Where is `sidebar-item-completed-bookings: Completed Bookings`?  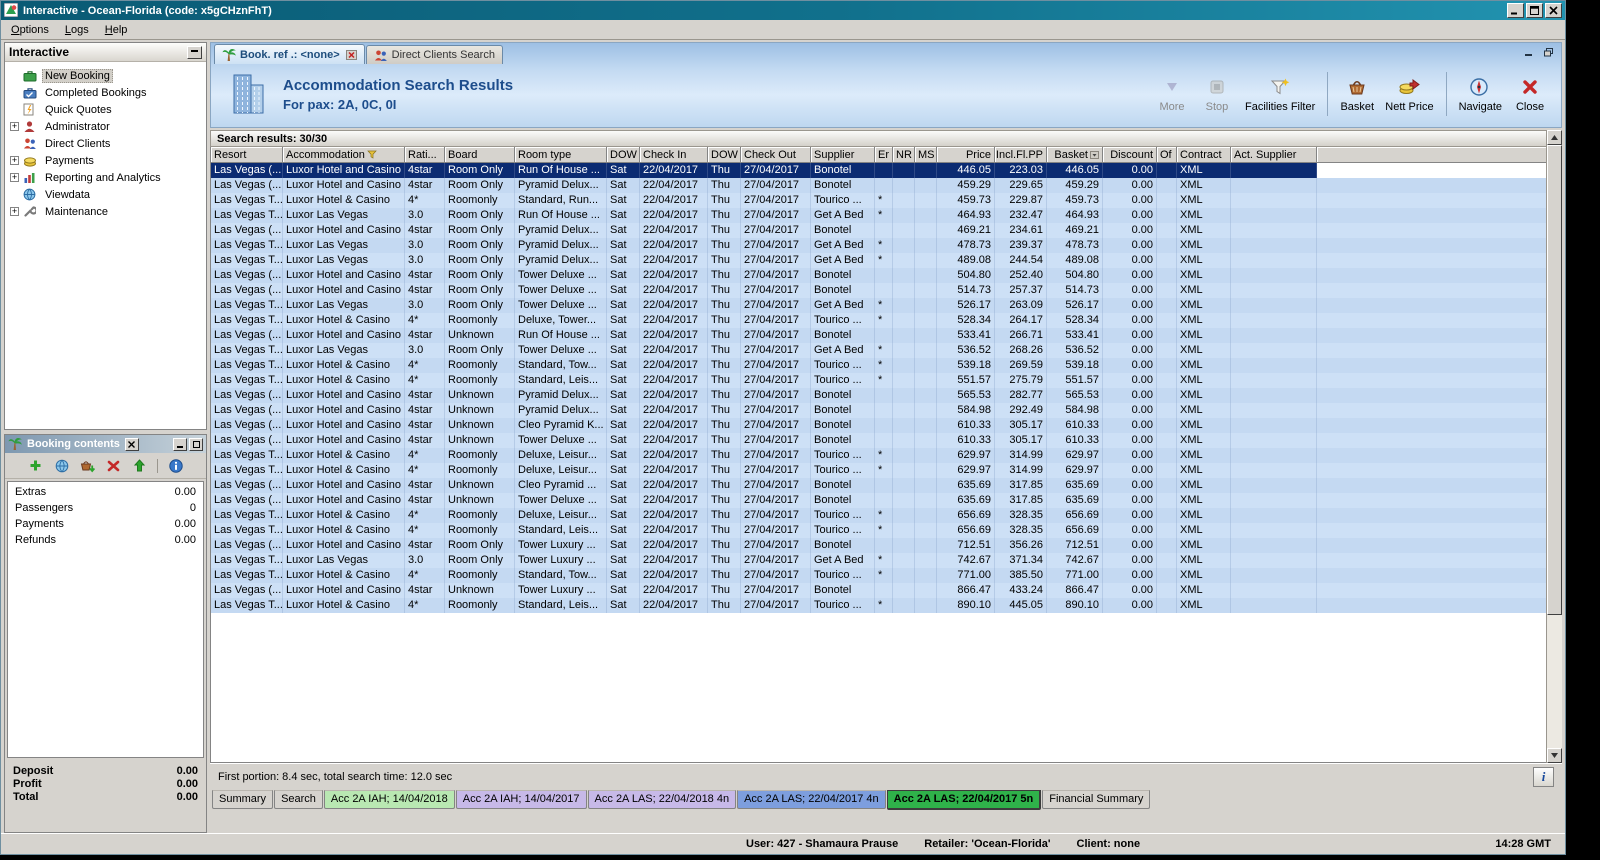 sidebar-item-completed-bookings: Completed Bookings is located at coordinates (105, 92).